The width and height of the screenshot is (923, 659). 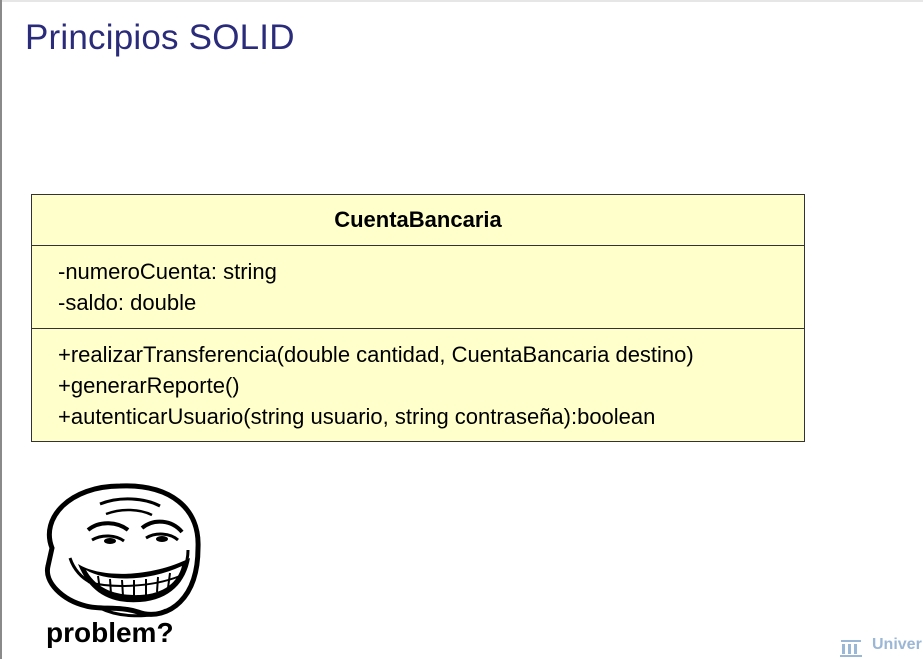 I want to click on university-logo-text: Univer, so click(x=897, y=644).